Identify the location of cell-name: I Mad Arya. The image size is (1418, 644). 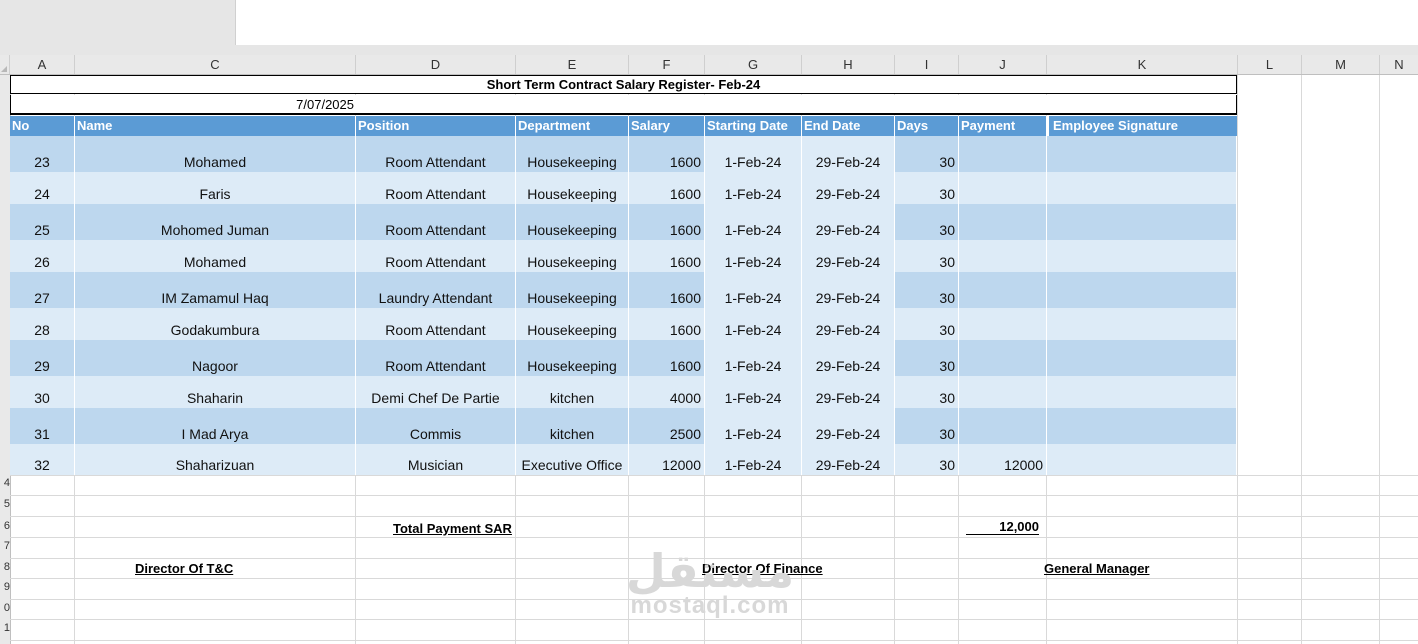
(215, 426).